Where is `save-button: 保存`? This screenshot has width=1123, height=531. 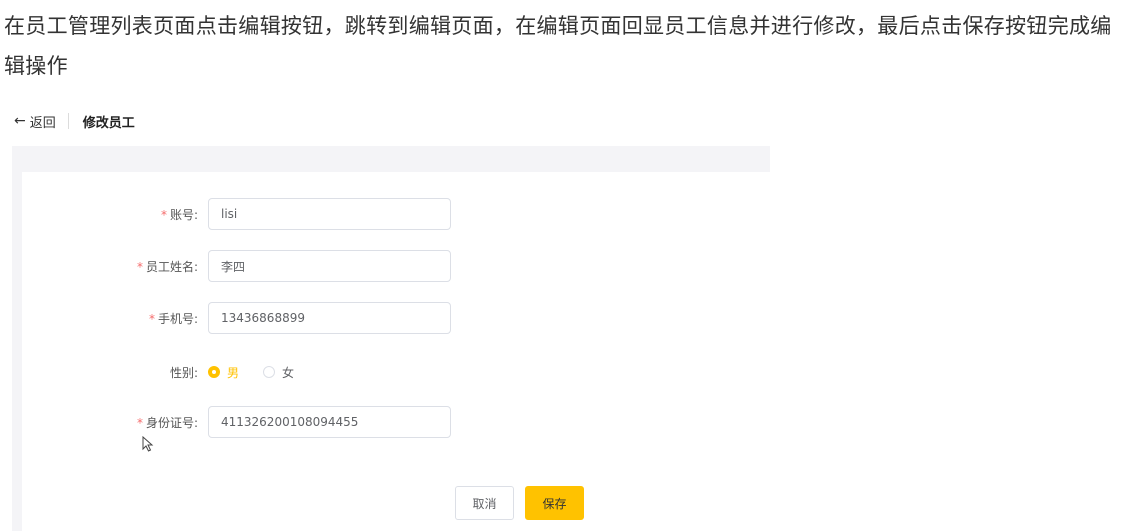 save-button: 保存 is located at coordinates (554, 503).